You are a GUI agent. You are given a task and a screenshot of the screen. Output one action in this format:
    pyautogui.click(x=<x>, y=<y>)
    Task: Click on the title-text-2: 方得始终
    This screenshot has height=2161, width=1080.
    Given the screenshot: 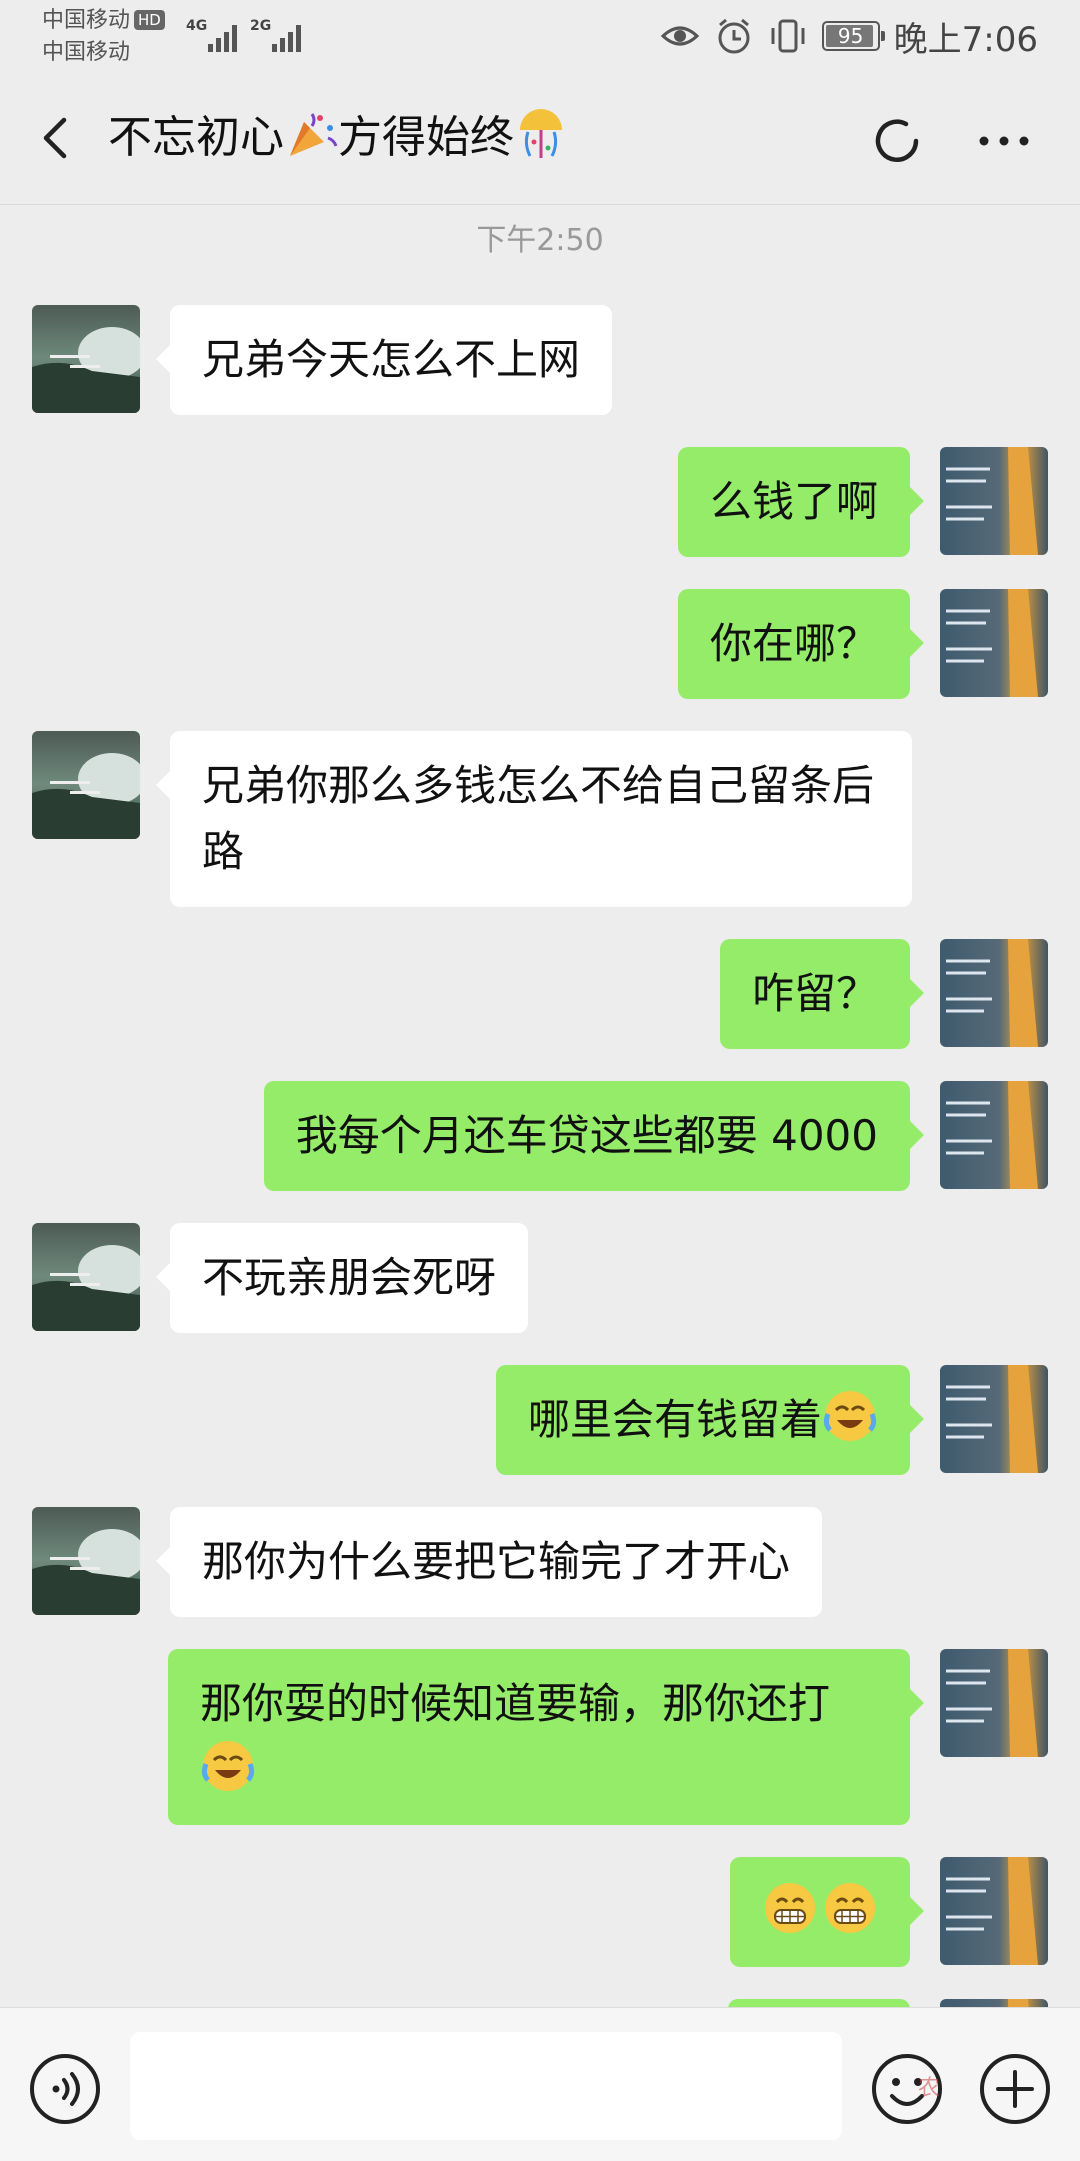 What is the action you would take?
    pyautogui.click(x=426, y=137)
    